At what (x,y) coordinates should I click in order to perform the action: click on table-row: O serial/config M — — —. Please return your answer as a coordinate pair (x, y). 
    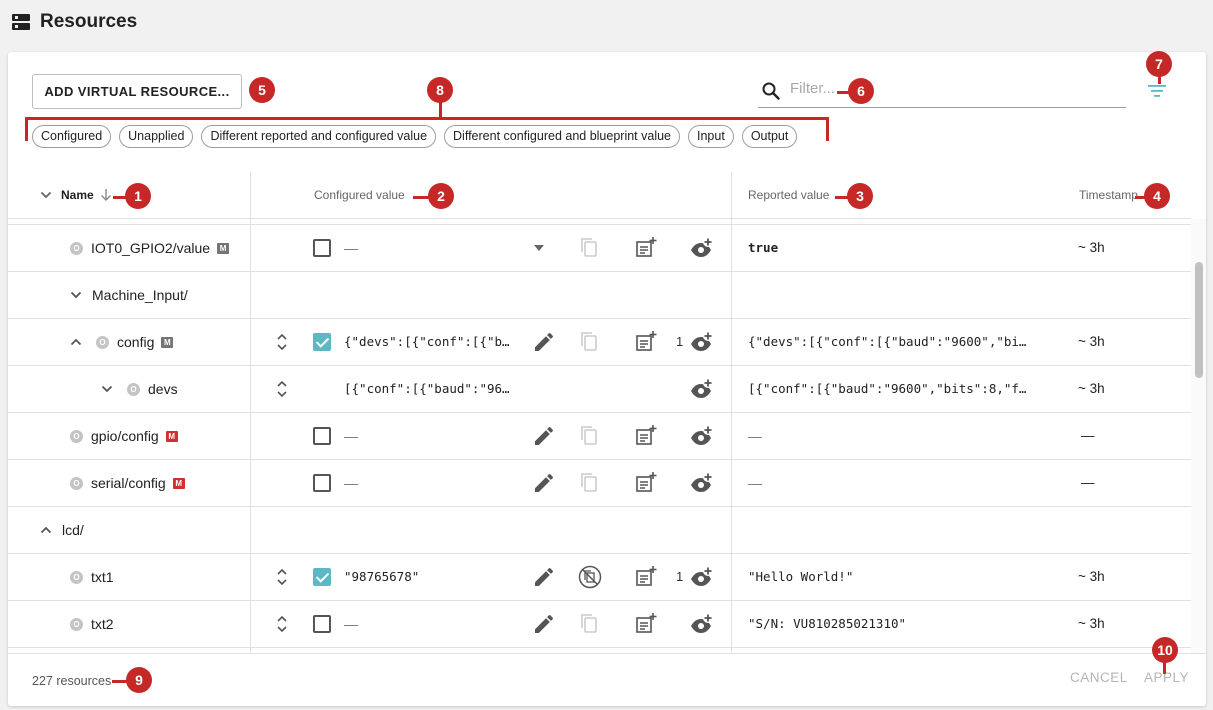
    Looking at the image, I should click on (599, 483).